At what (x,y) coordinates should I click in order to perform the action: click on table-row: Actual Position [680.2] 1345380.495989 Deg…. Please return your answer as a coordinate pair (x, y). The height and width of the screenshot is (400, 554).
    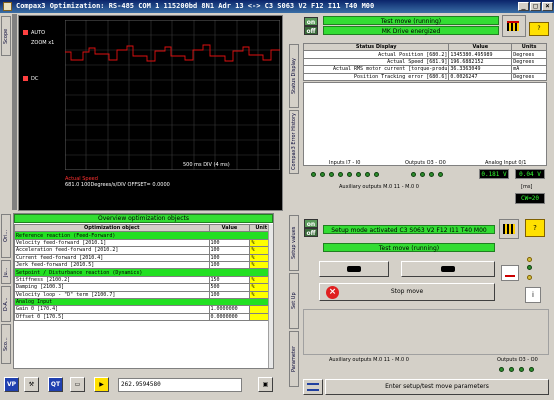
    Looking at the image, I should click on (424, 54).